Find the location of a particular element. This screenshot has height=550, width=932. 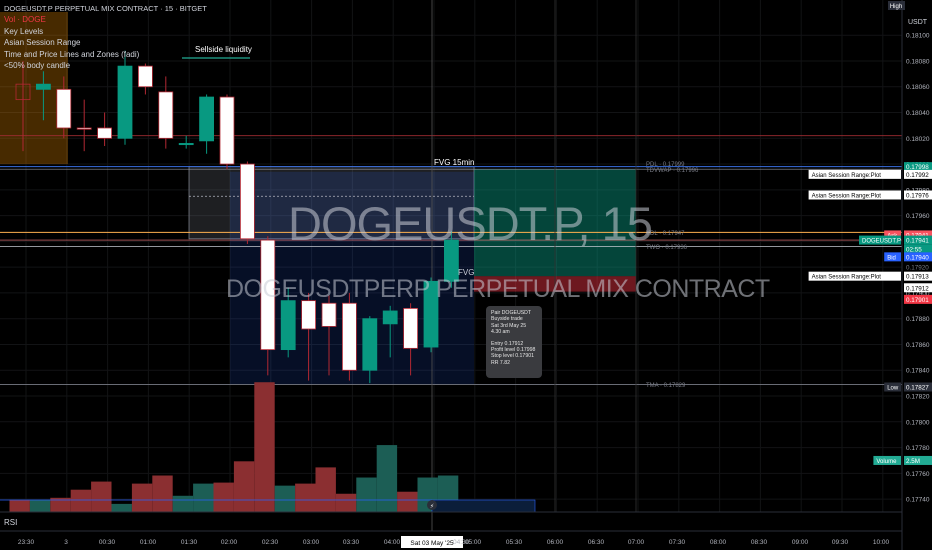

time-tick: 09:00 is located at coordinates (800, 542).